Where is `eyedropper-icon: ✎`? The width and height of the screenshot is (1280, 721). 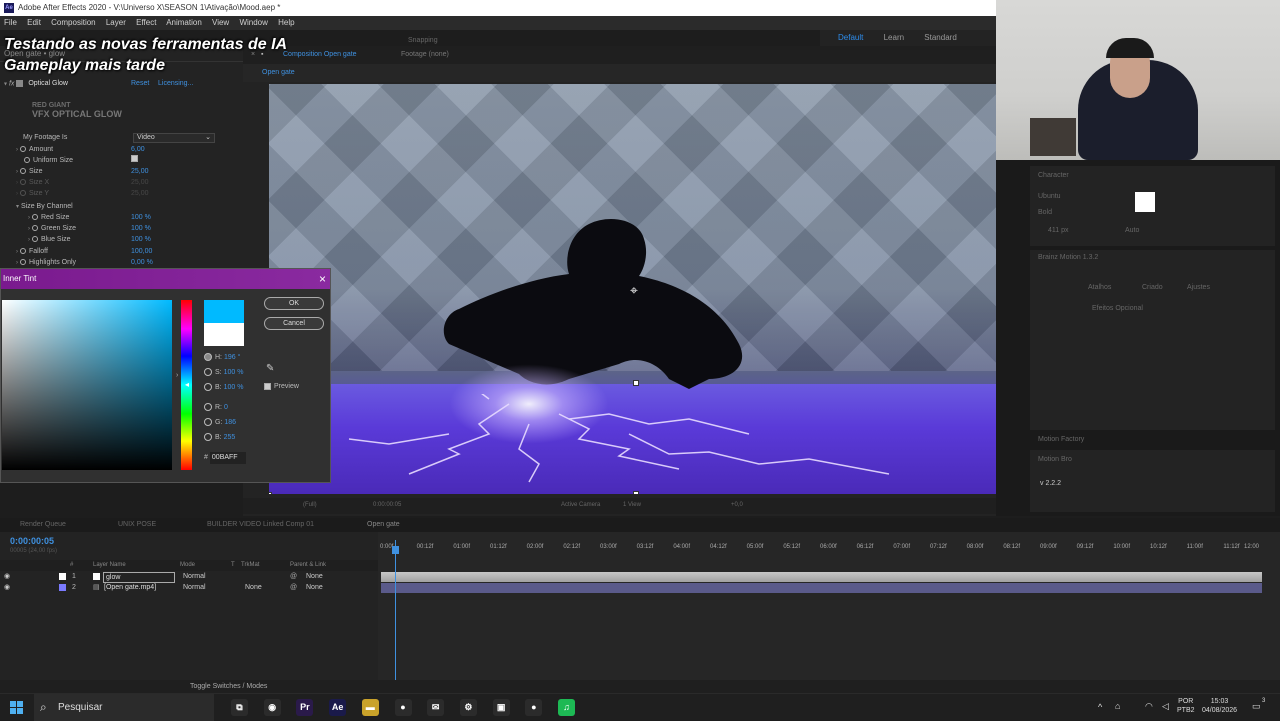
eyedropper-icon: ✎ is located at coordinates (270, 368).